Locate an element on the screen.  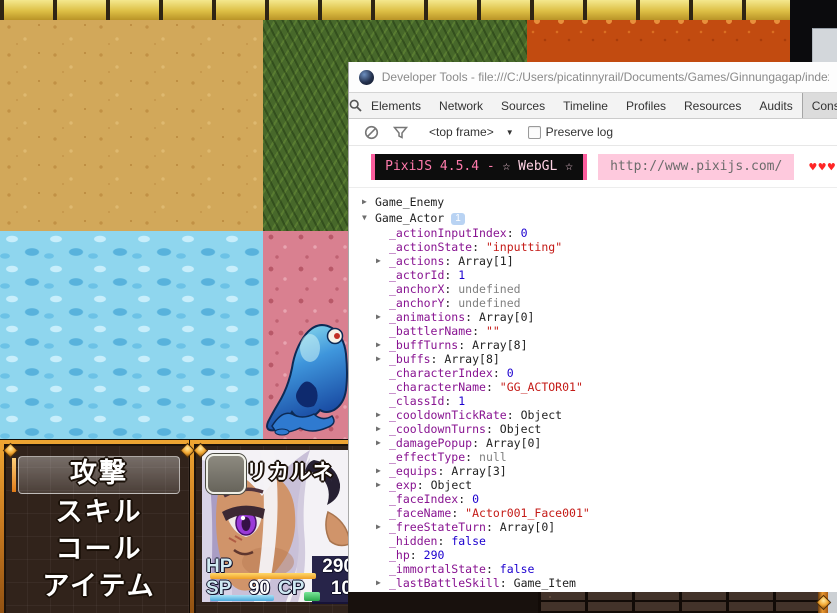
background-window-edge is located at coordinates (824, 45).